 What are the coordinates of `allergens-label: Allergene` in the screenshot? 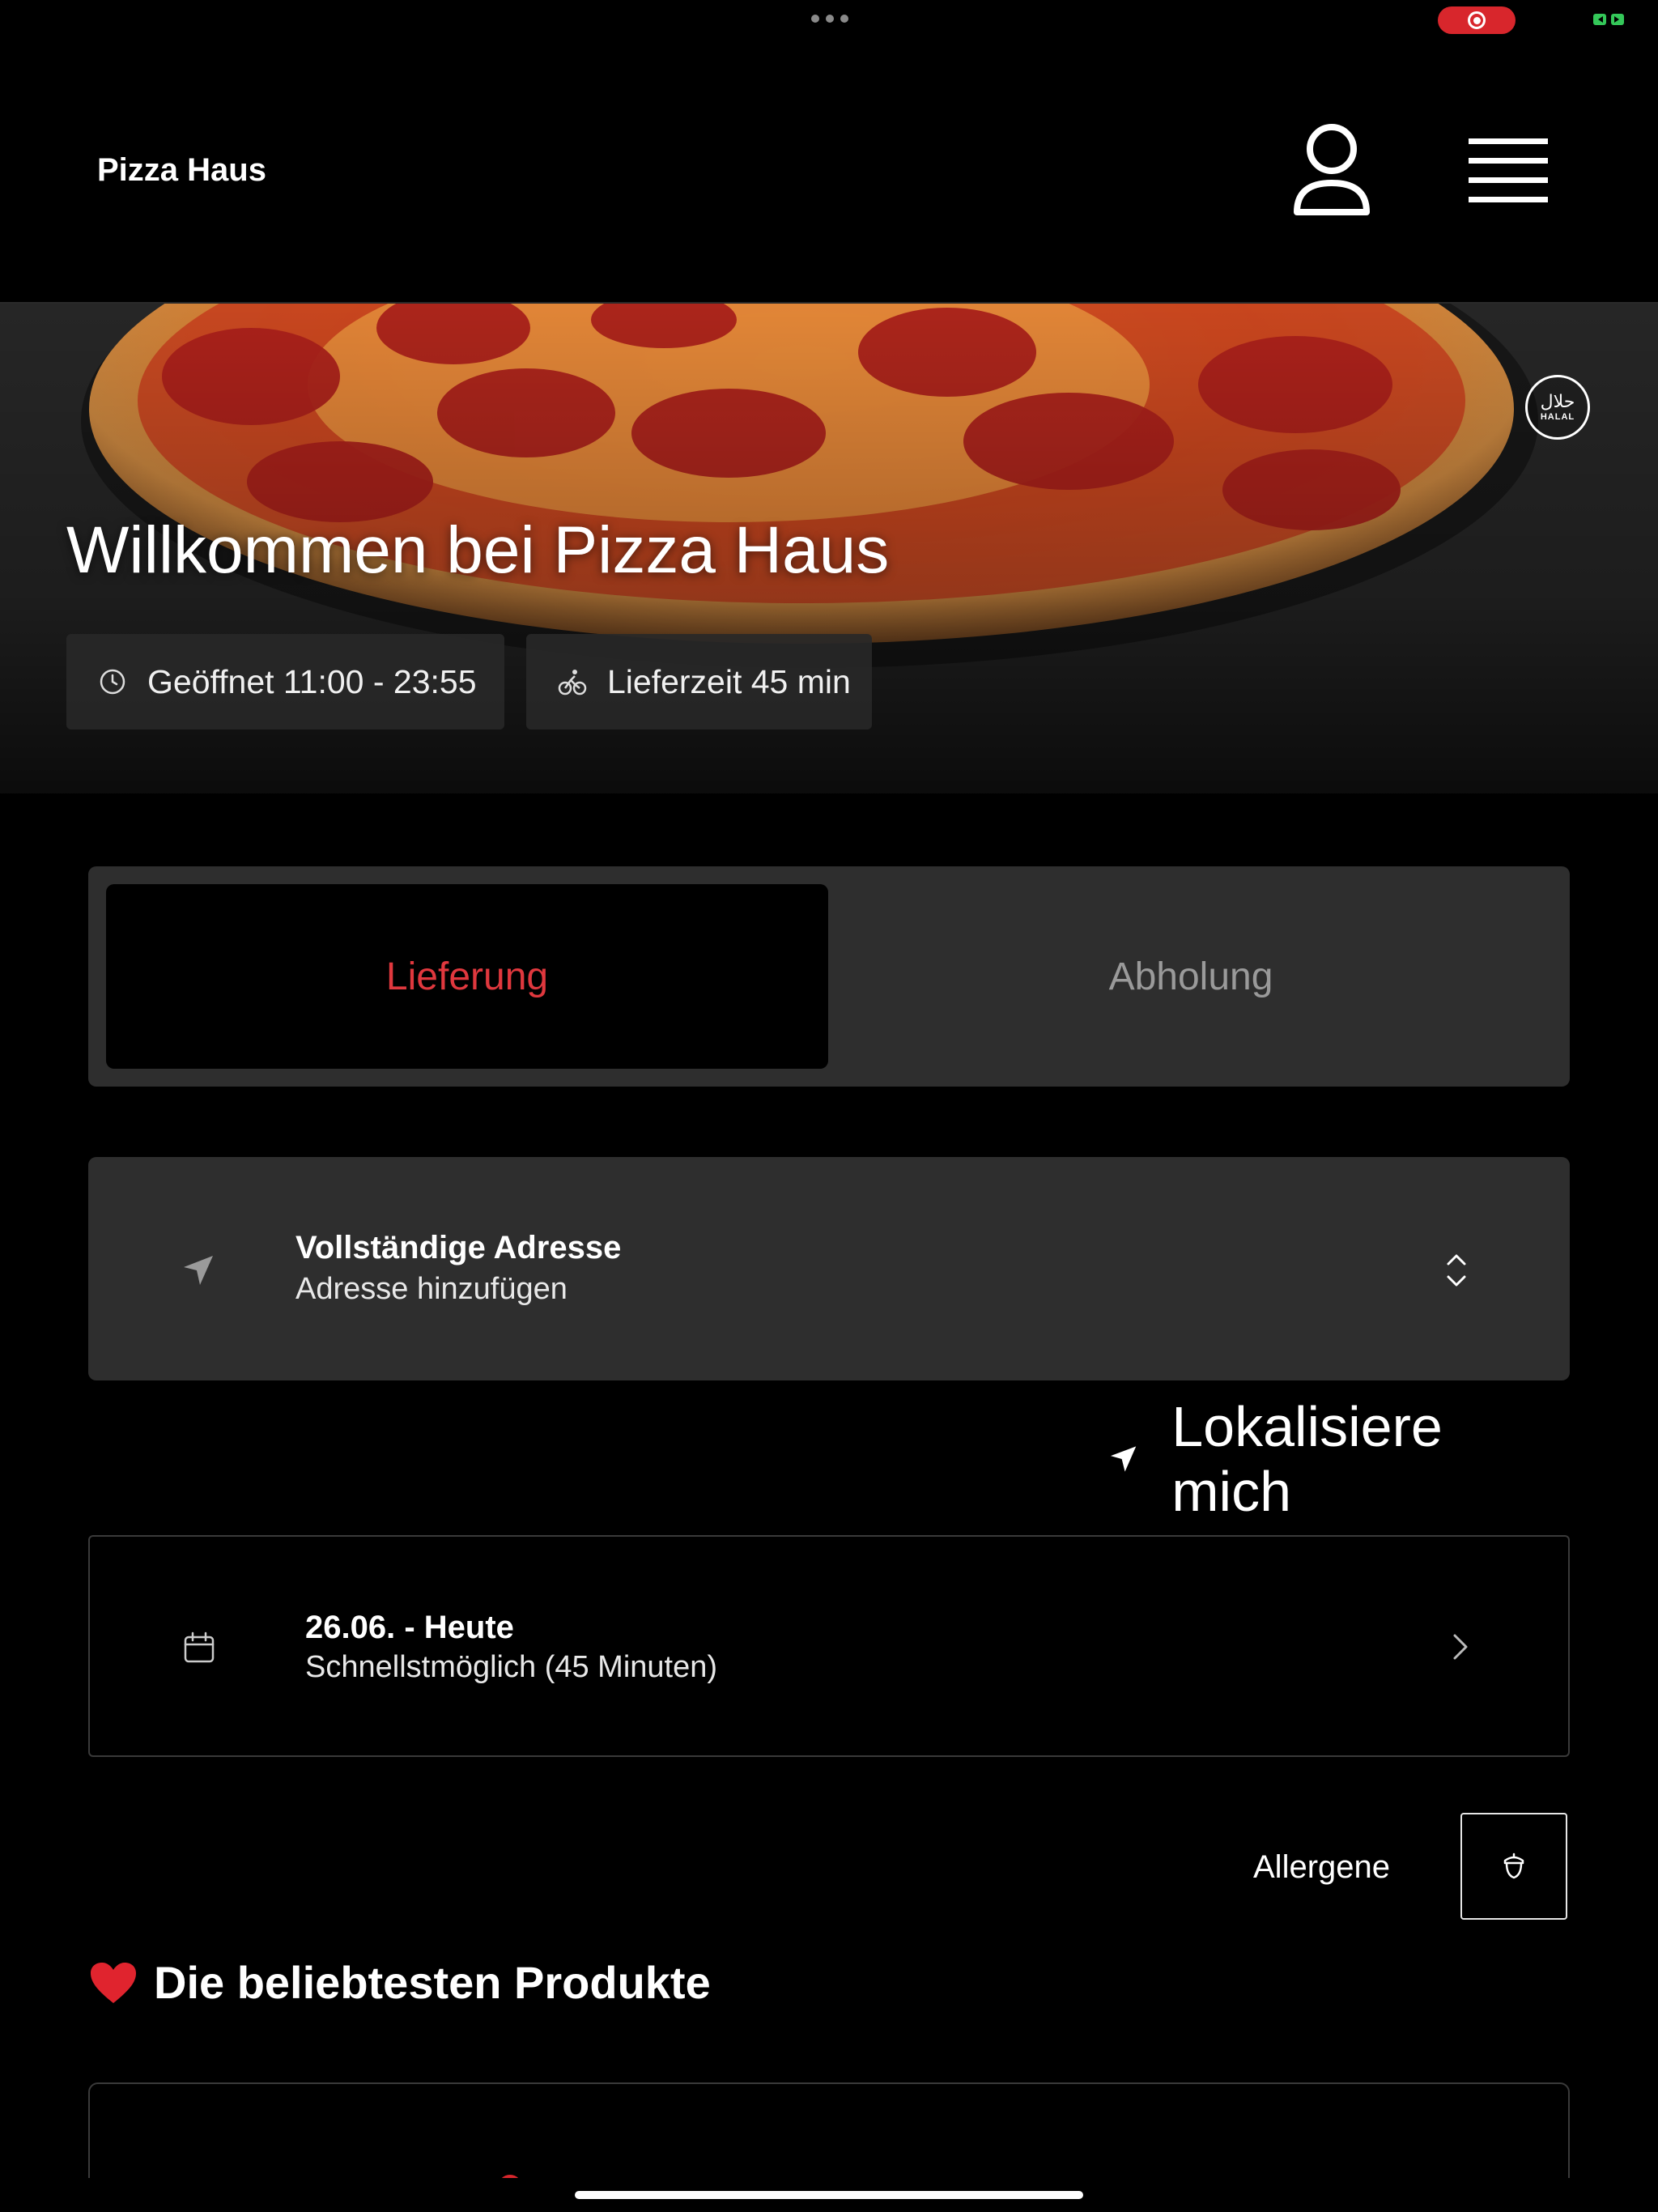 It's located at (1321, 1867).